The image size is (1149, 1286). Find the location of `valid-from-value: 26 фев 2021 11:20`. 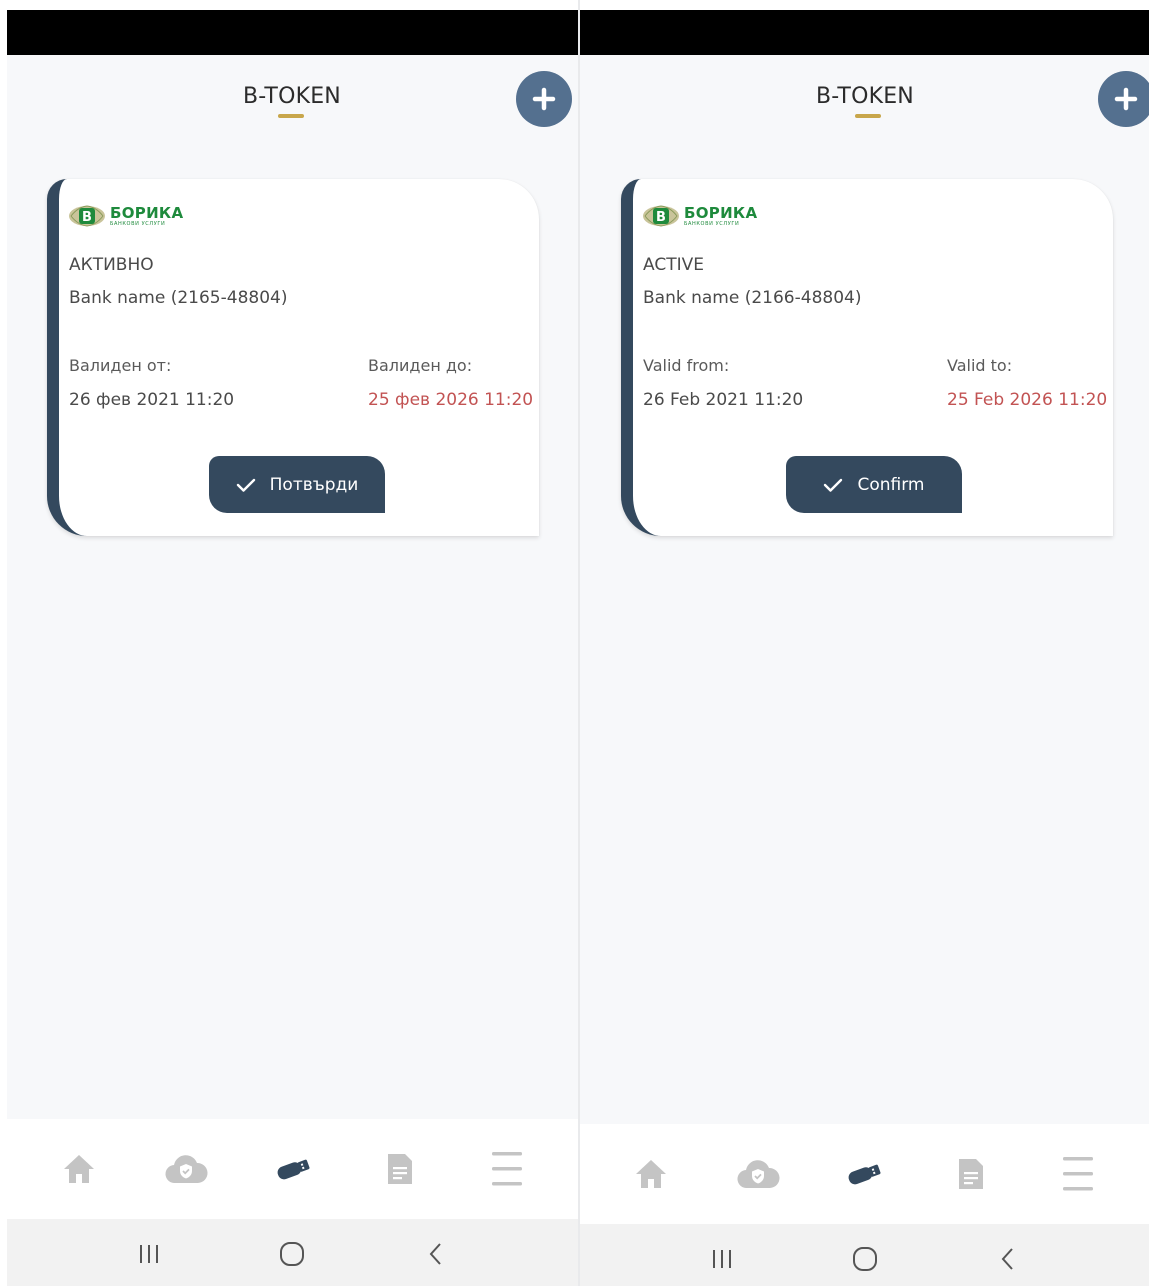

valid-from-value: 26 фев 2021 11:20 is located at coordinates (152, 400).